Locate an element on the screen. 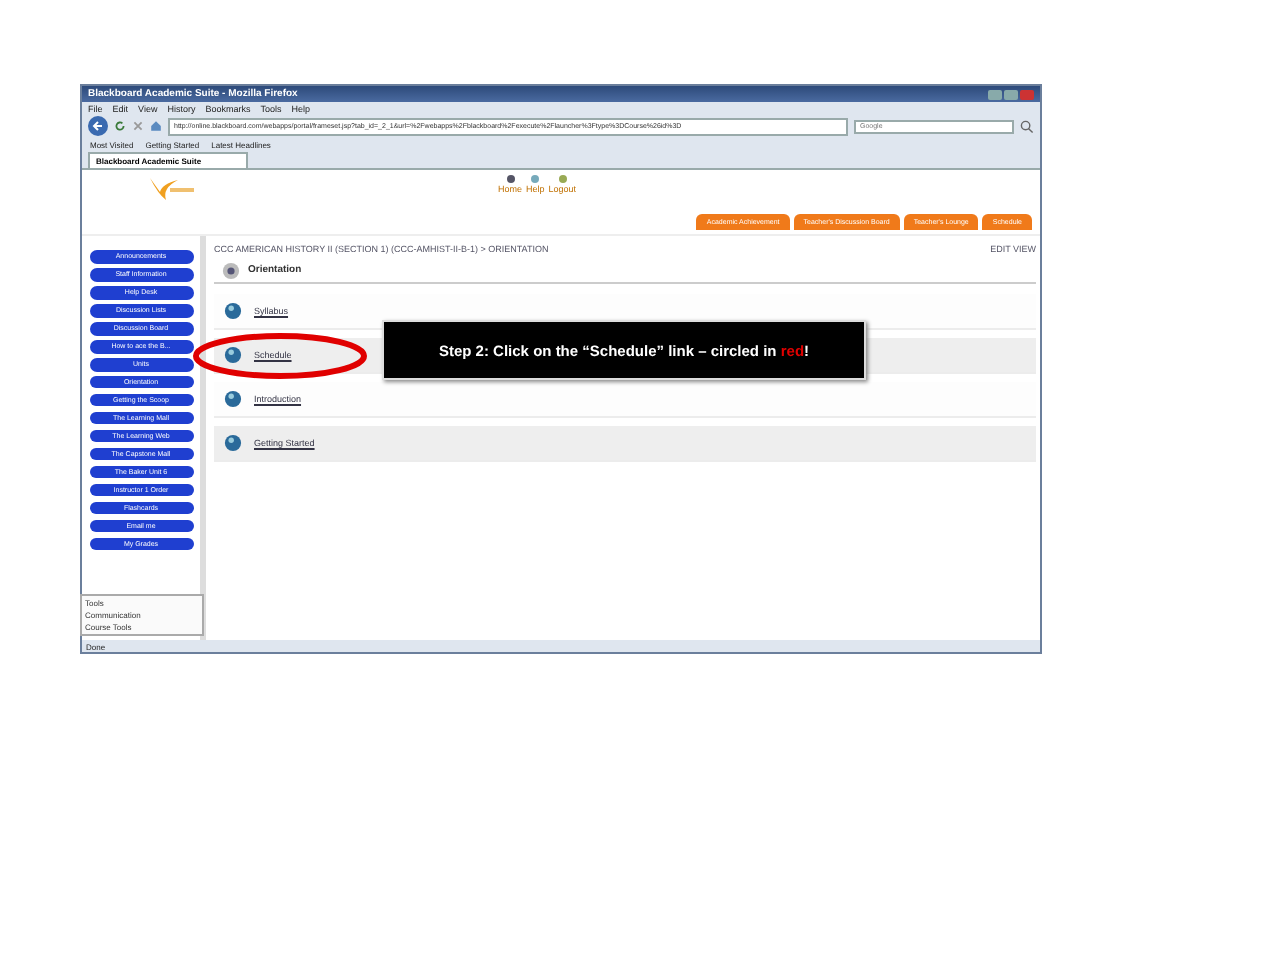 This screenshot has height=956, width=1276. home-icon is located at coordinates (156, 126).